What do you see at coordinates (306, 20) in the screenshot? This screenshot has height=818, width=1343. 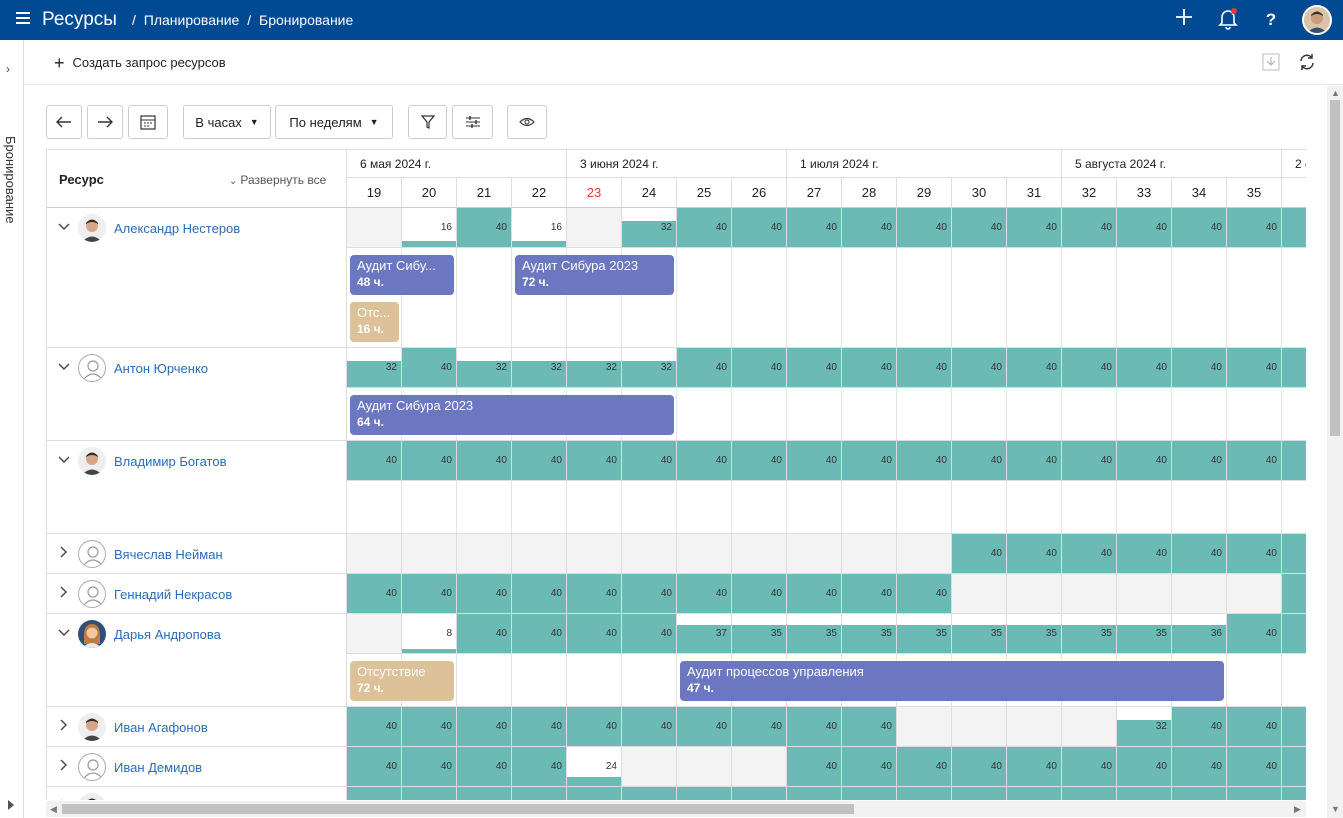 I see `breadcrumb-booking: Бронирование` at bounding box center [306, 20].